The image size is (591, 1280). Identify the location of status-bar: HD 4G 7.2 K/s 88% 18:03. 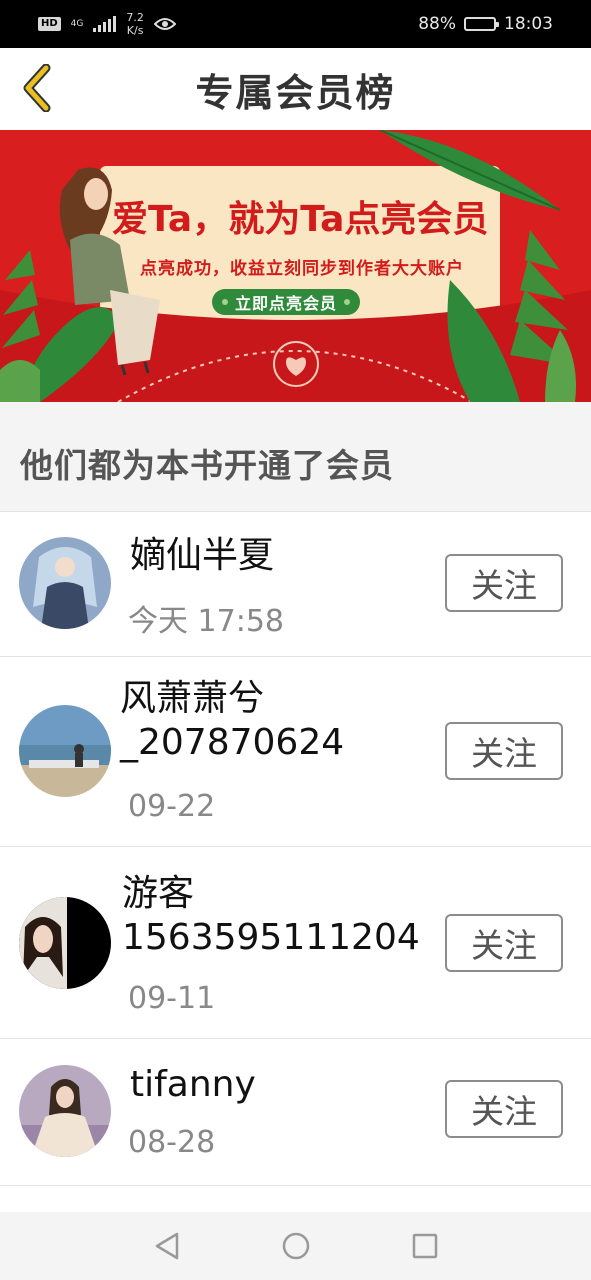
(295, 24).